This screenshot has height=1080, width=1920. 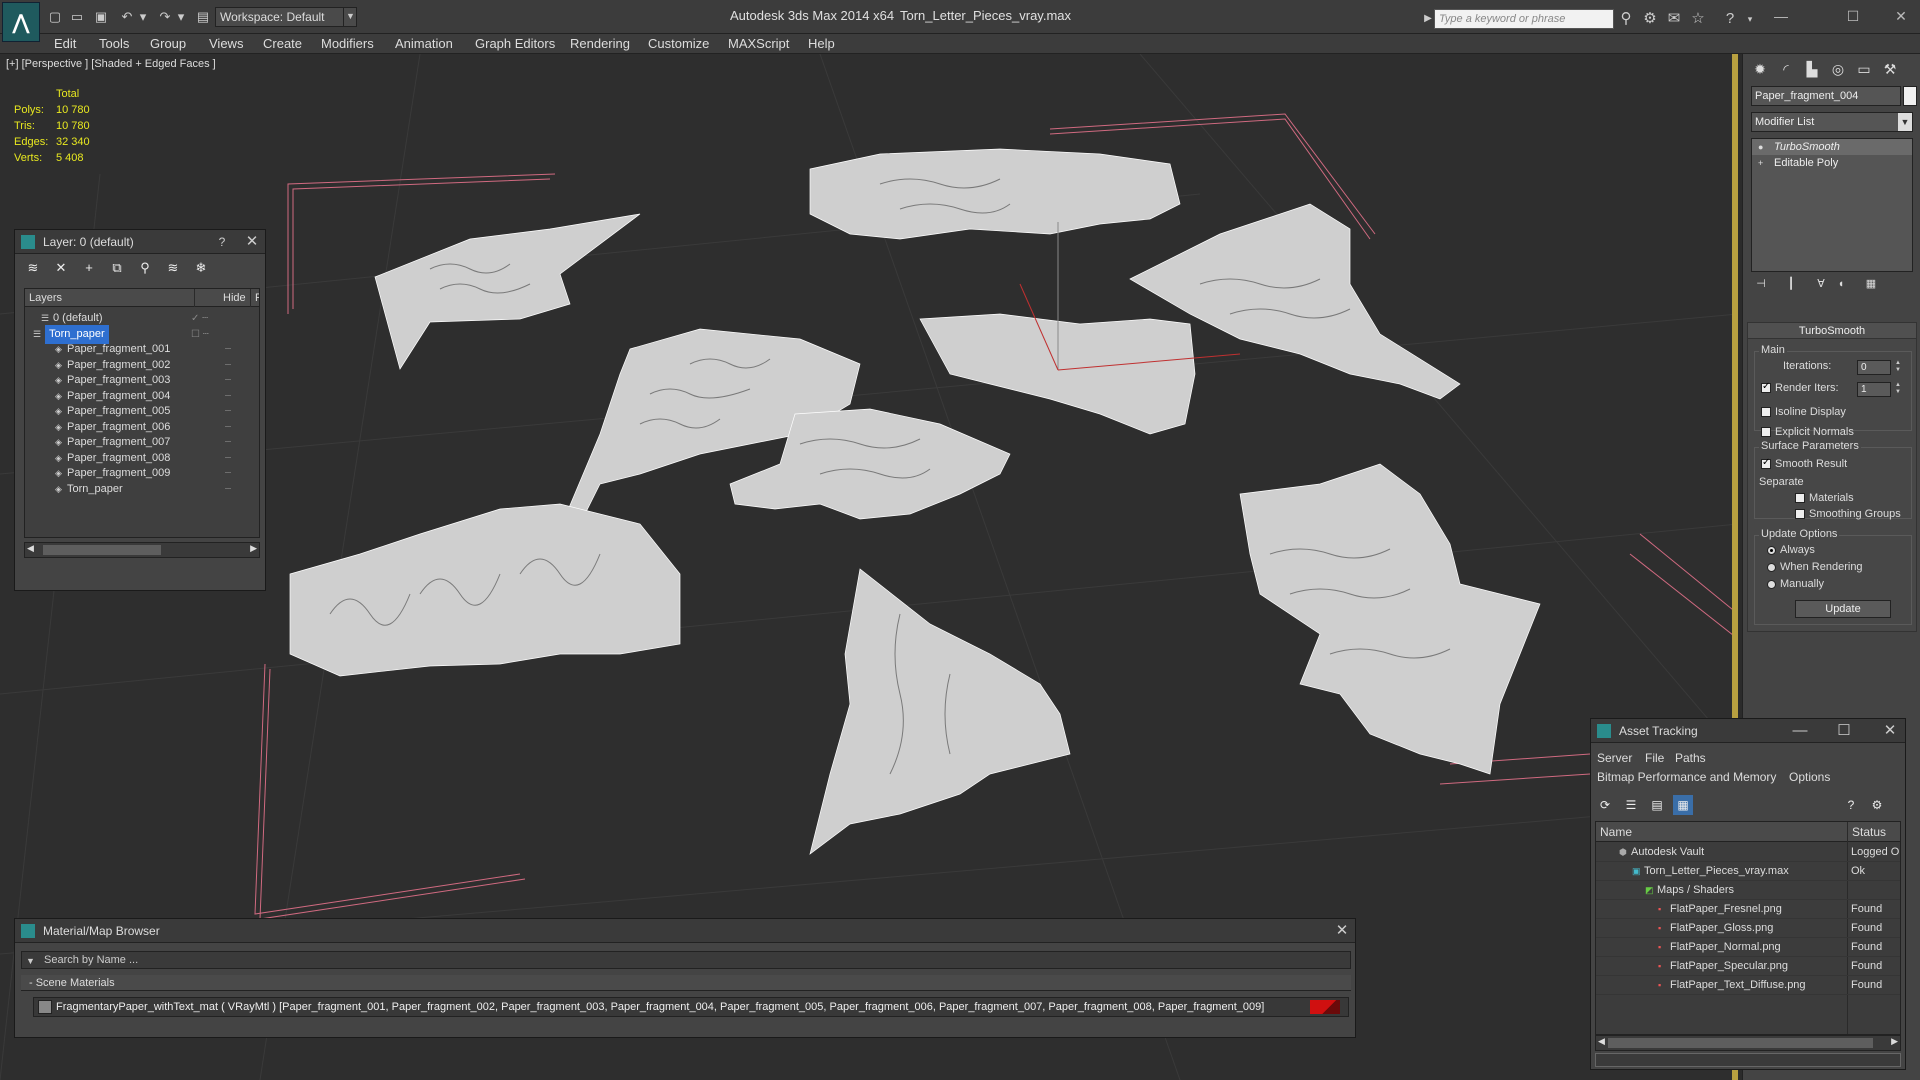 I want to click on freeze-all-icon: ❄, so click(x=201, y=268).